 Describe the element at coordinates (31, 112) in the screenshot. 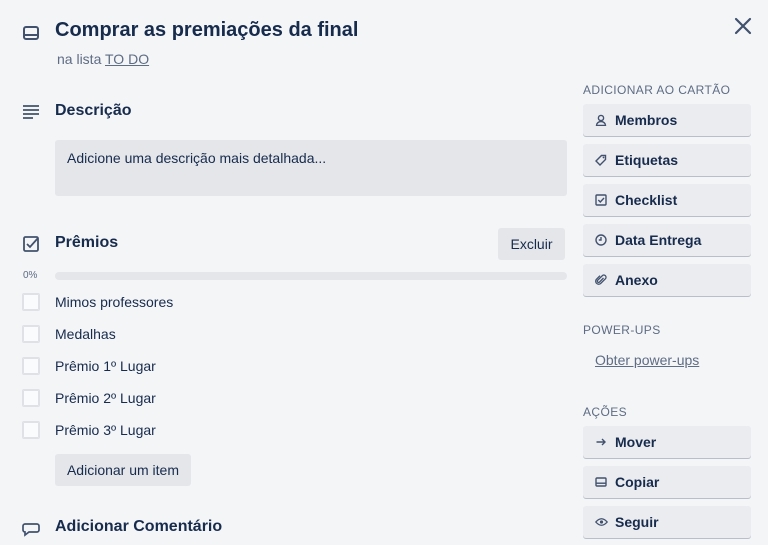

I see `description-icon` at that location.